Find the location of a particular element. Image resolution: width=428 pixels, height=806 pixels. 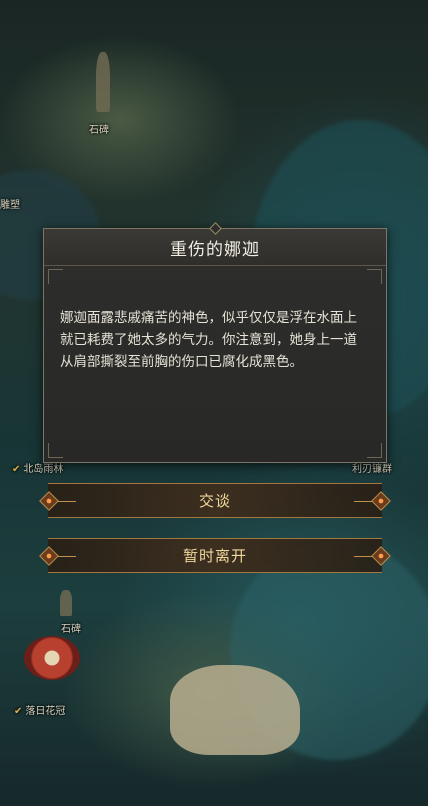

map-label-text: 北岛雨林 is located at coordinates (43, 469).